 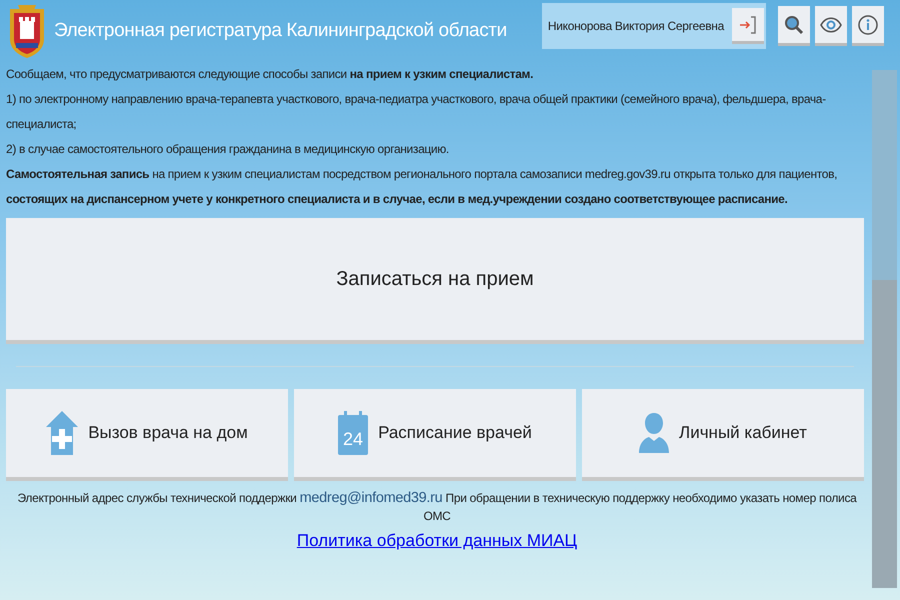 What do you see at coordinates (62, 433) in the screenshot?
I see `house-icon` at bounding box center [62, 433].